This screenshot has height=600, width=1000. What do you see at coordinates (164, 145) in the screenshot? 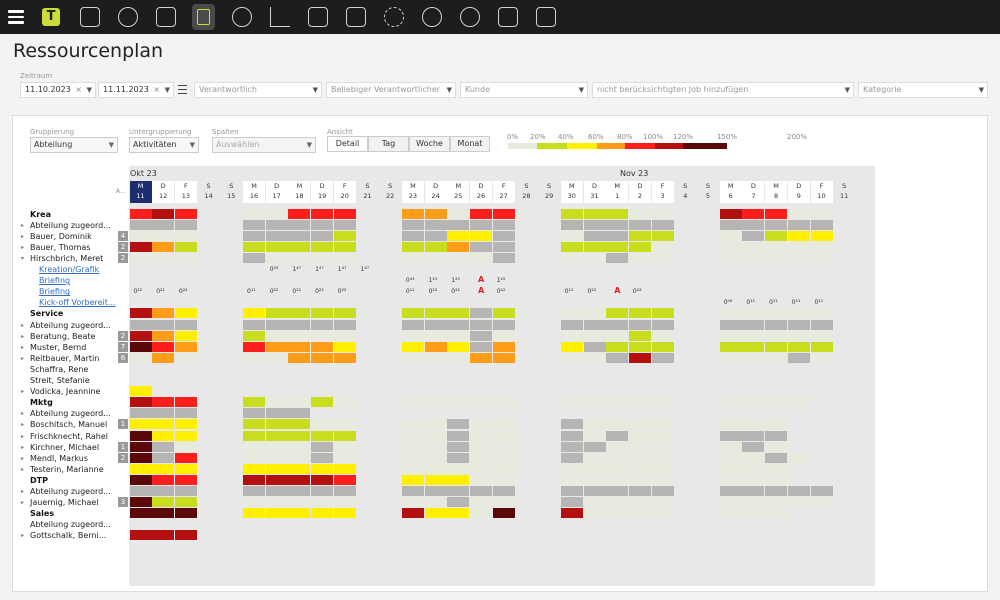
I see `untergruppierung-select: Aktivitäten ▼` at bounding box center [164, 145].